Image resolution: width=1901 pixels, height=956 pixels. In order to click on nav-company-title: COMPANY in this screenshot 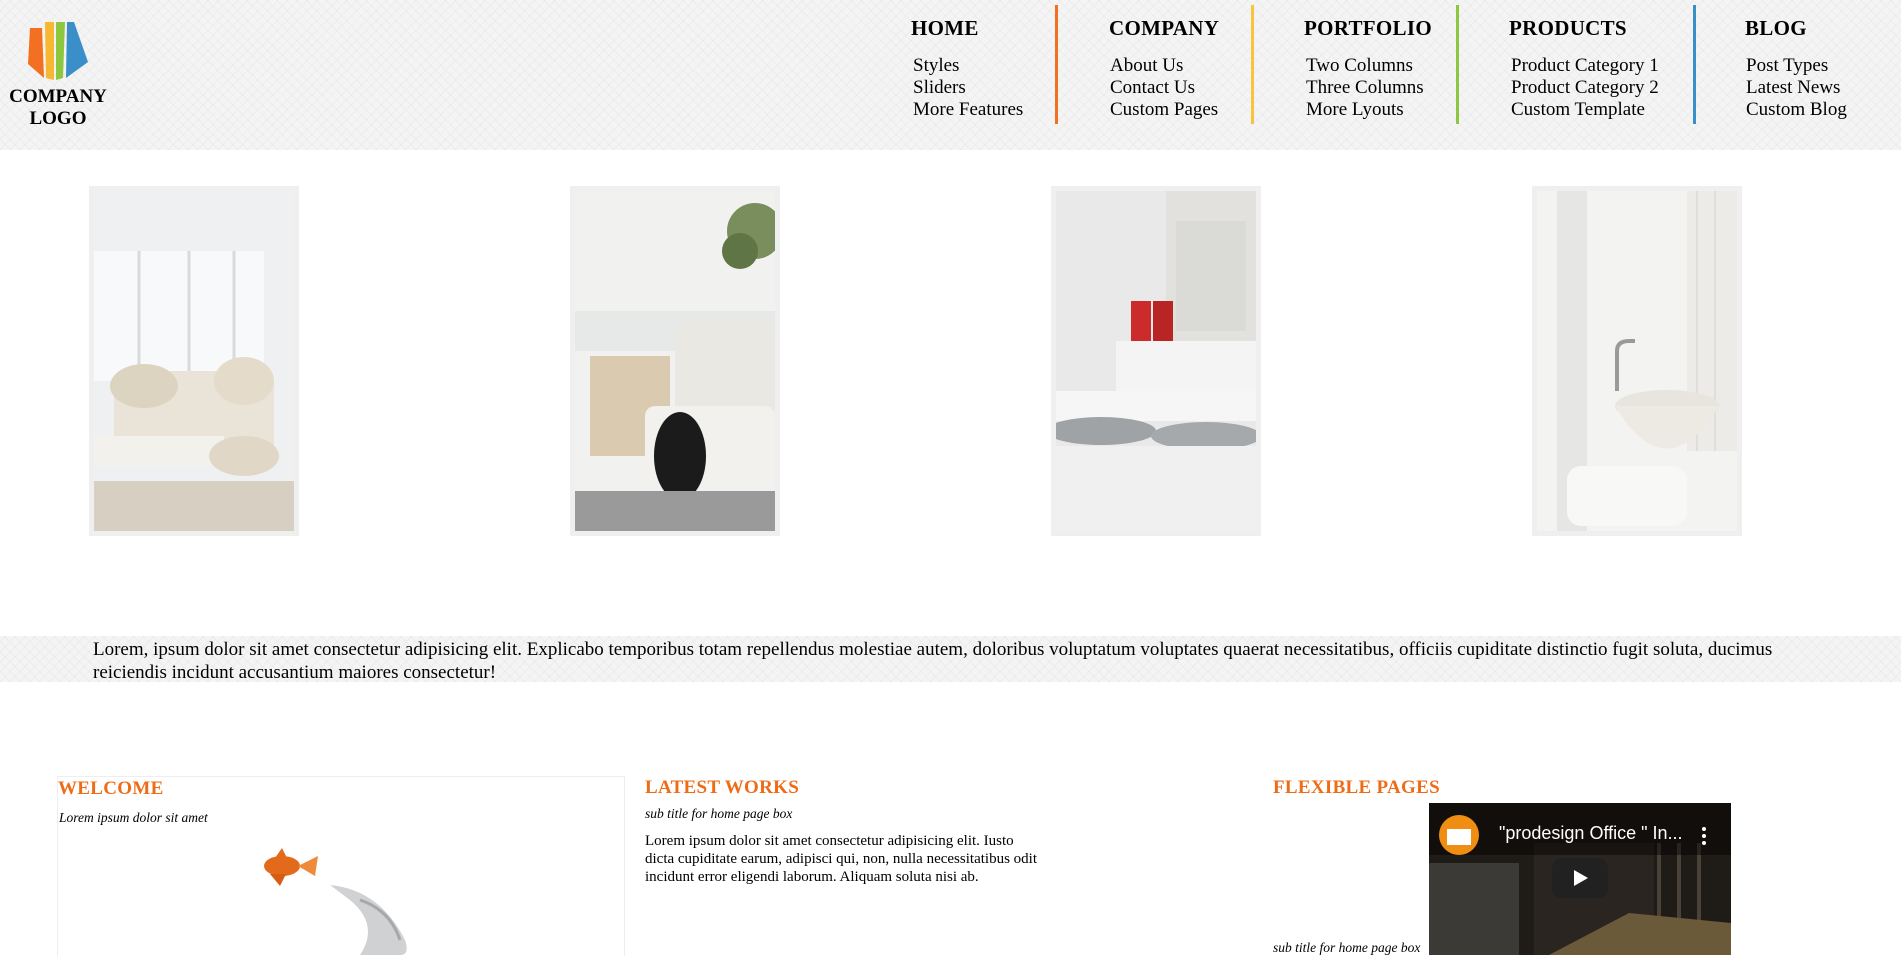, I will do `click(1164, 28)`.